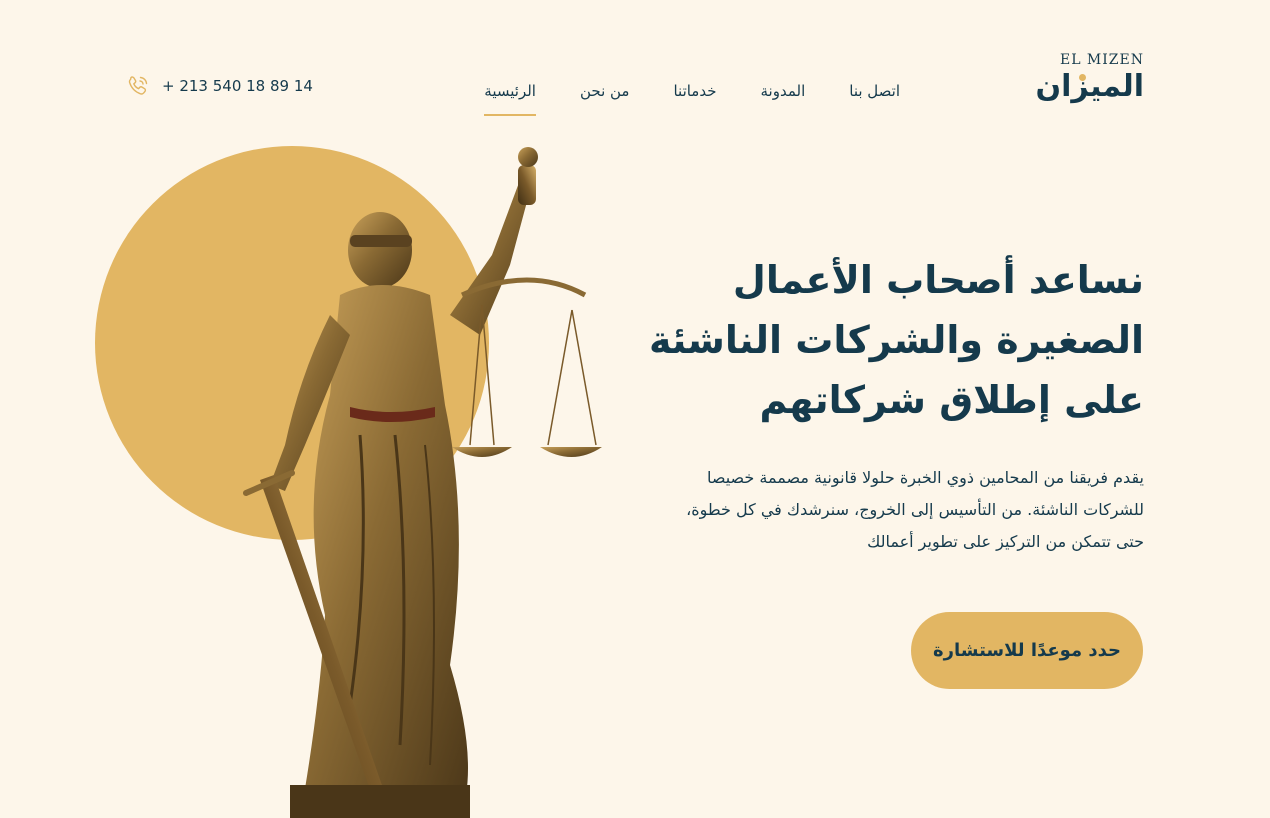 The image size is (1270, 818). Describe the element at coordinates (1082, 77) in the screenshot. I see `logo-accent-dot` at that location.